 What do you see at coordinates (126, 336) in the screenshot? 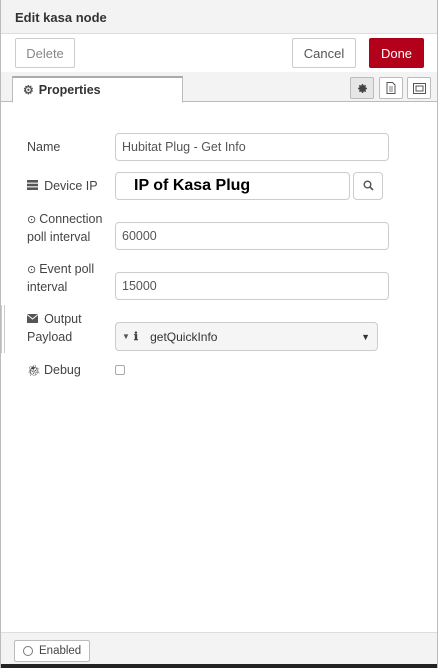
I see `caret-down-icon: ▼` at bounding box center [126, 336].